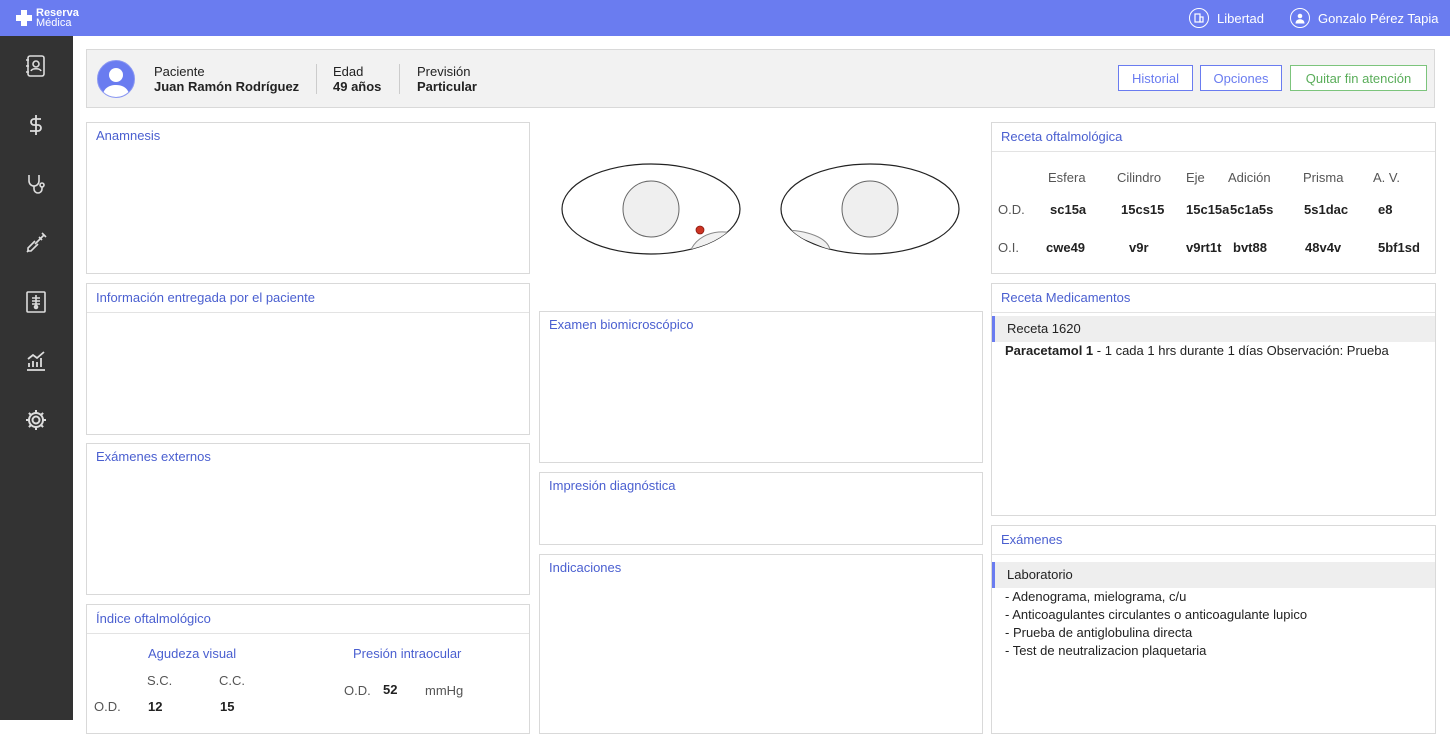 Image resolution: width=1450 pixels, height=734 pixels. What do you see at coordinates (444, 690) in the screenshot?
I see `iop-unit: mmHg` at bounding box center [444, 690].